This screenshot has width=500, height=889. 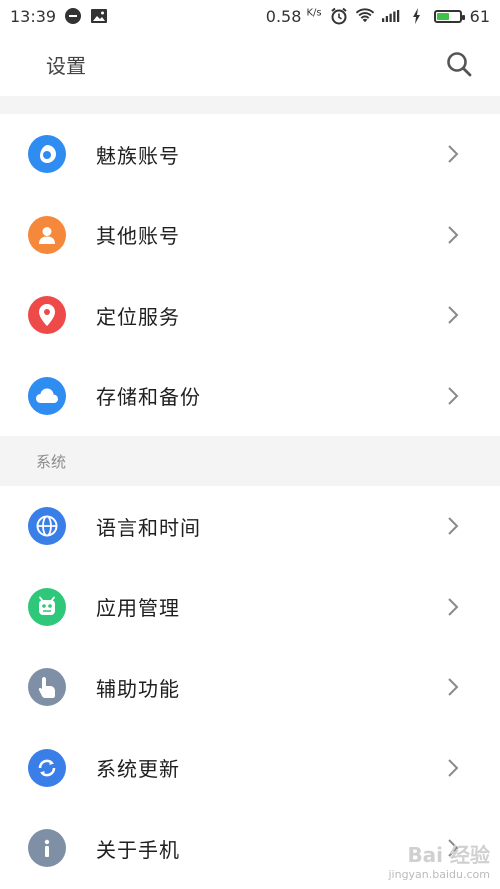 What do you see at coordinates (250, 315) in the screenshot?
I see `settings-item-location-services: 定位服务` at bounding box center [250, 315].